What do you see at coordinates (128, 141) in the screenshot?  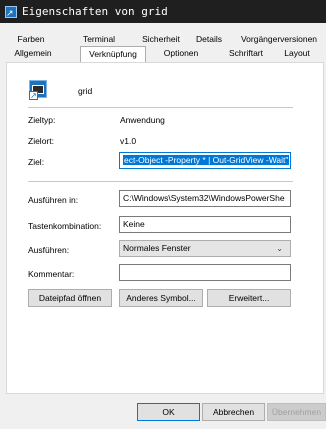 I see `zielort-value: v1.0` at bounding box center [128, 141].